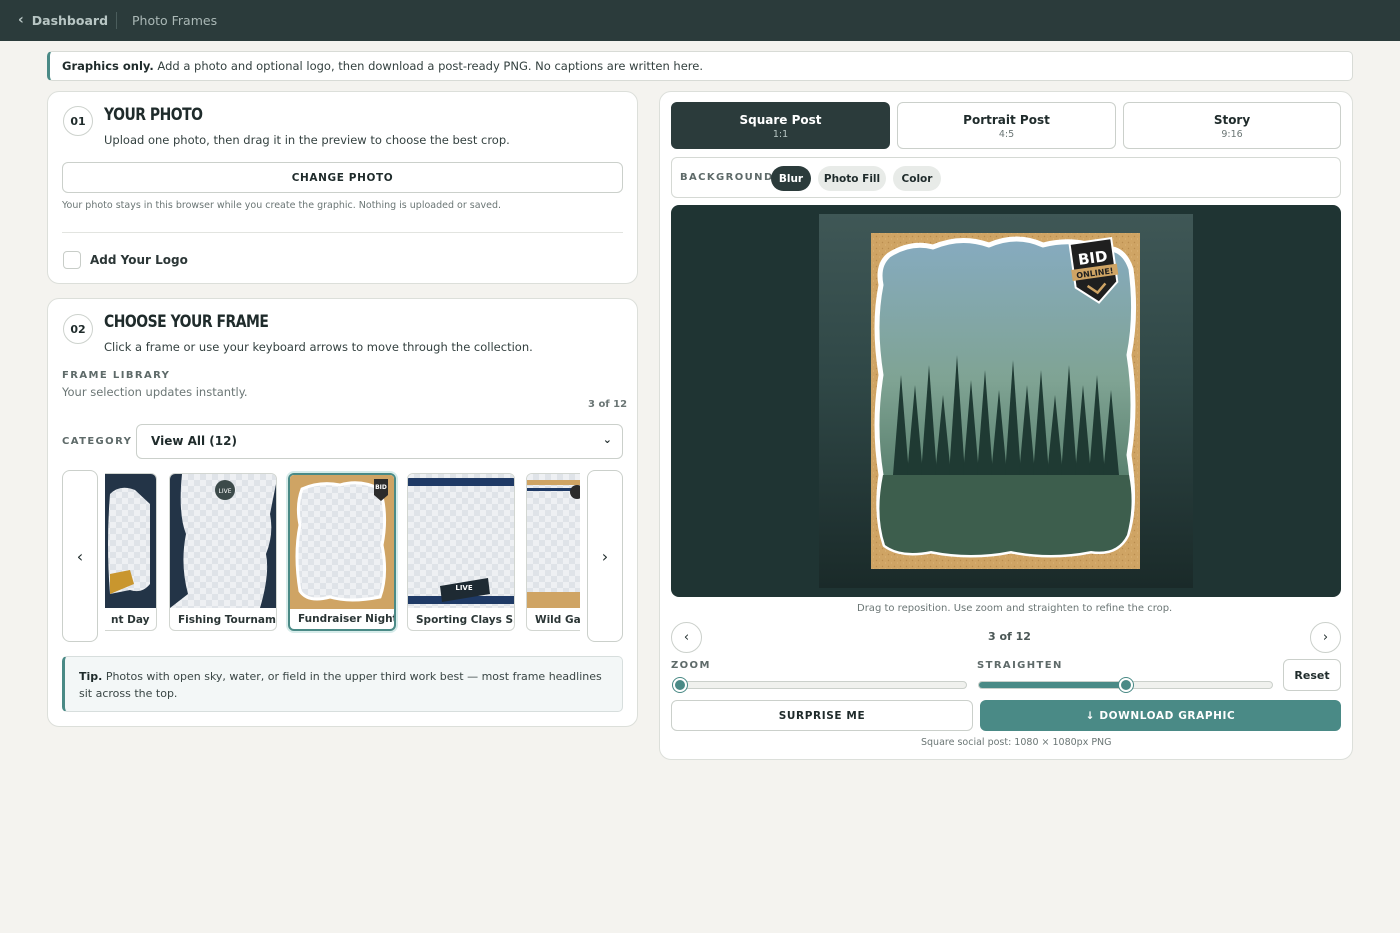  Describe the element at coordinates (72, 260) in the screenshot. I see `add-logo-checkbox` at that location.